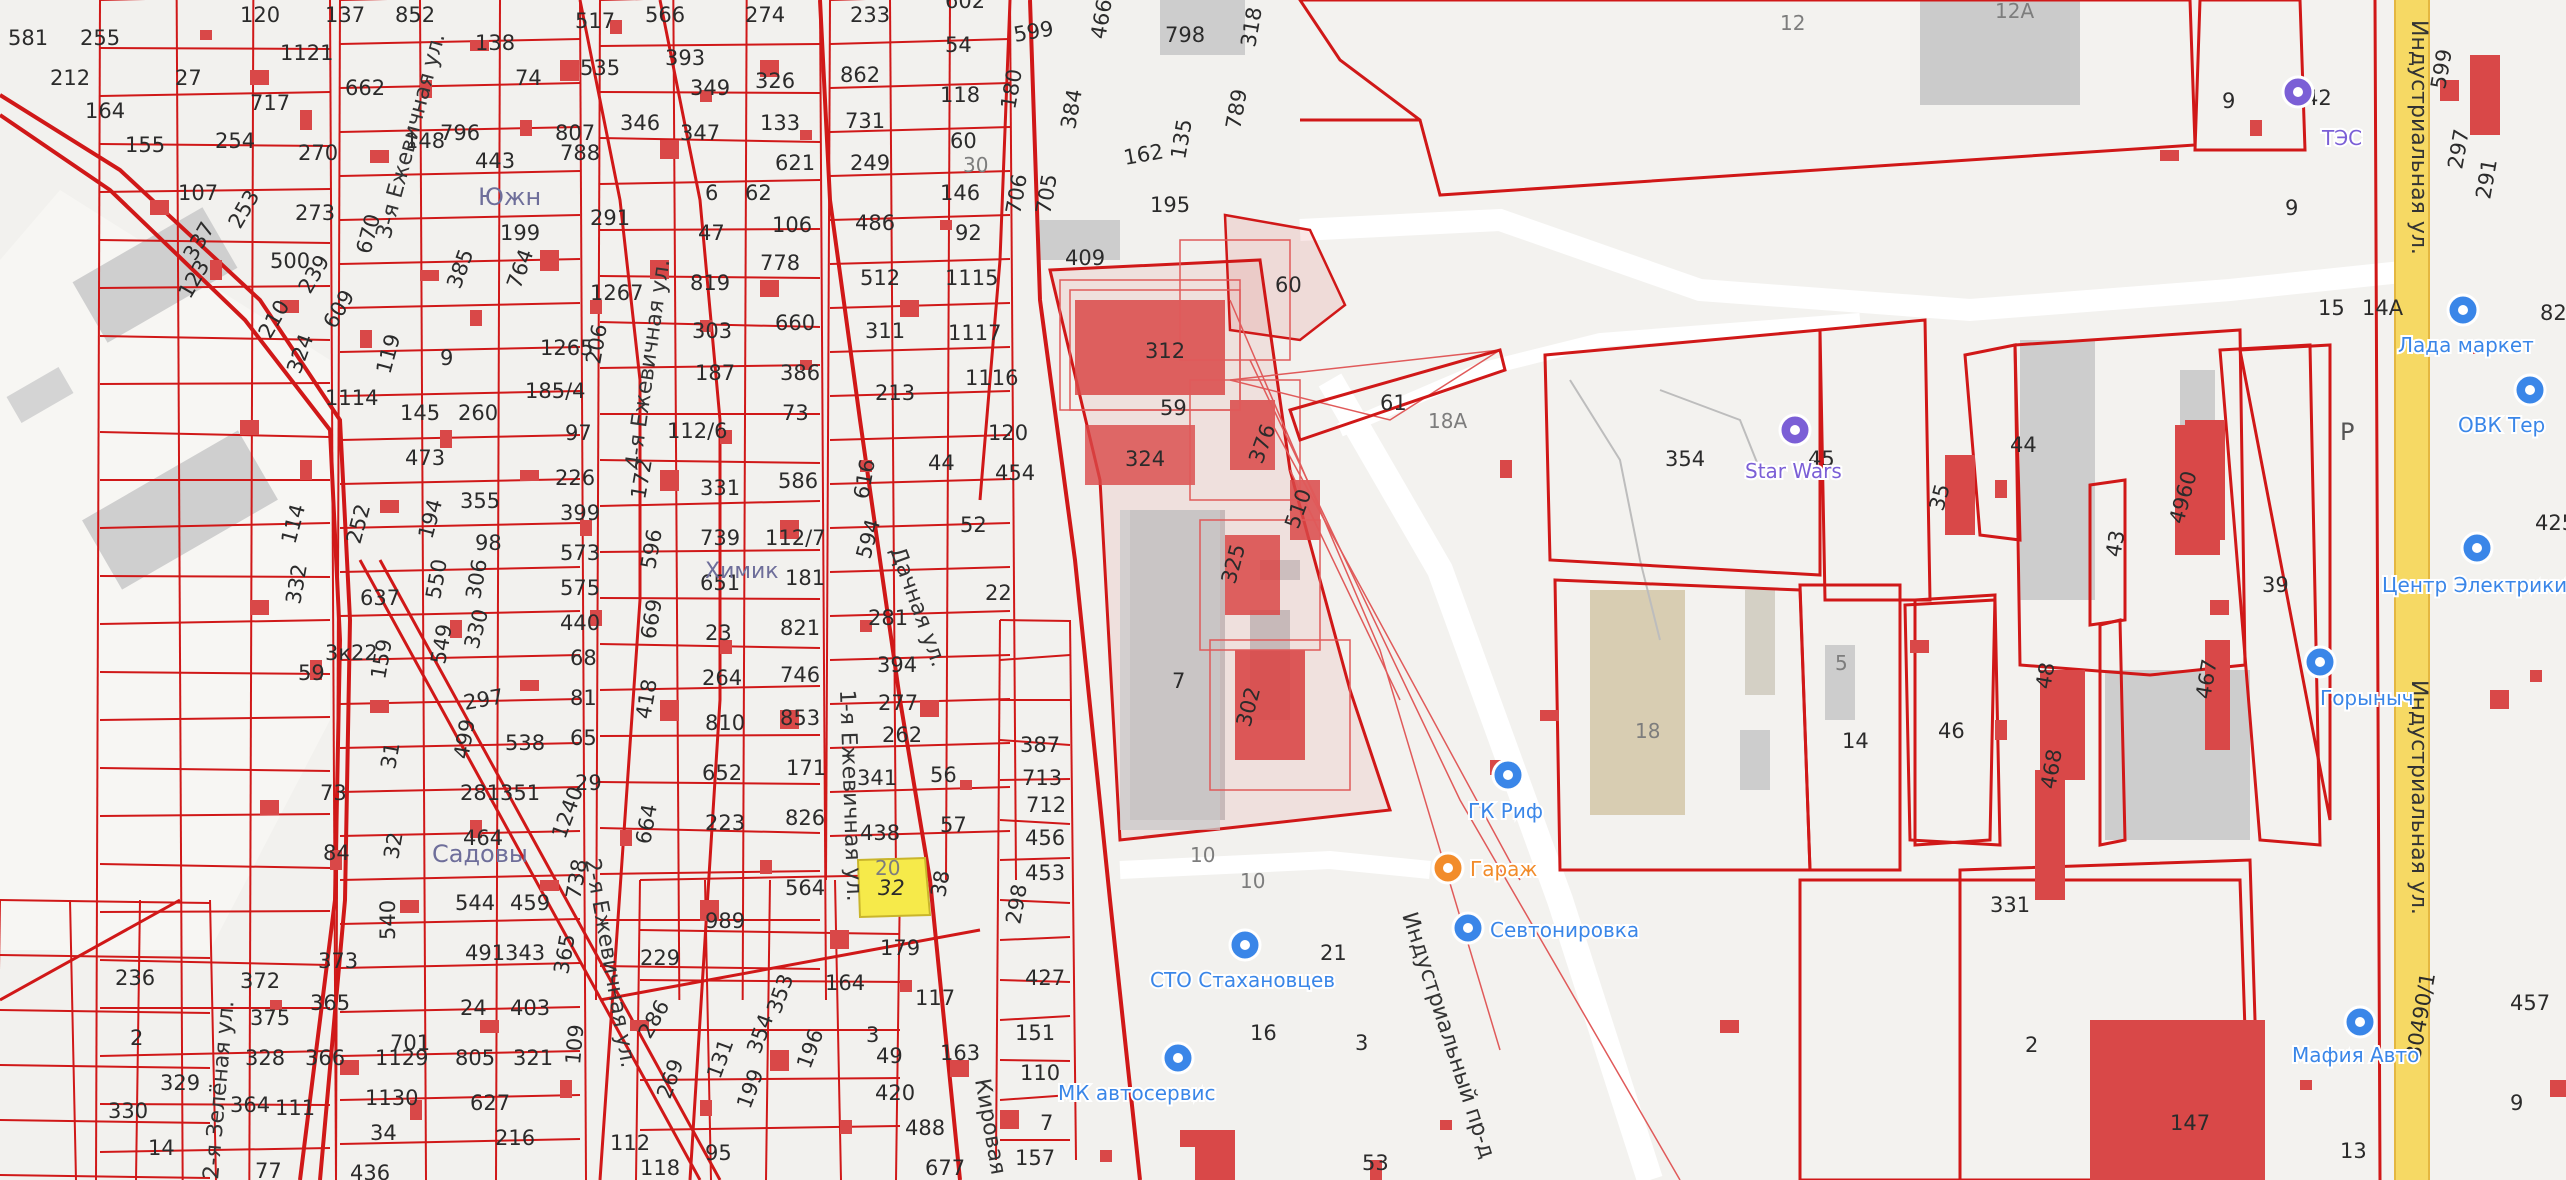 This screenshot has height=1180, width=2566. I want to click on parcel-number: 386, so click(800, 373).